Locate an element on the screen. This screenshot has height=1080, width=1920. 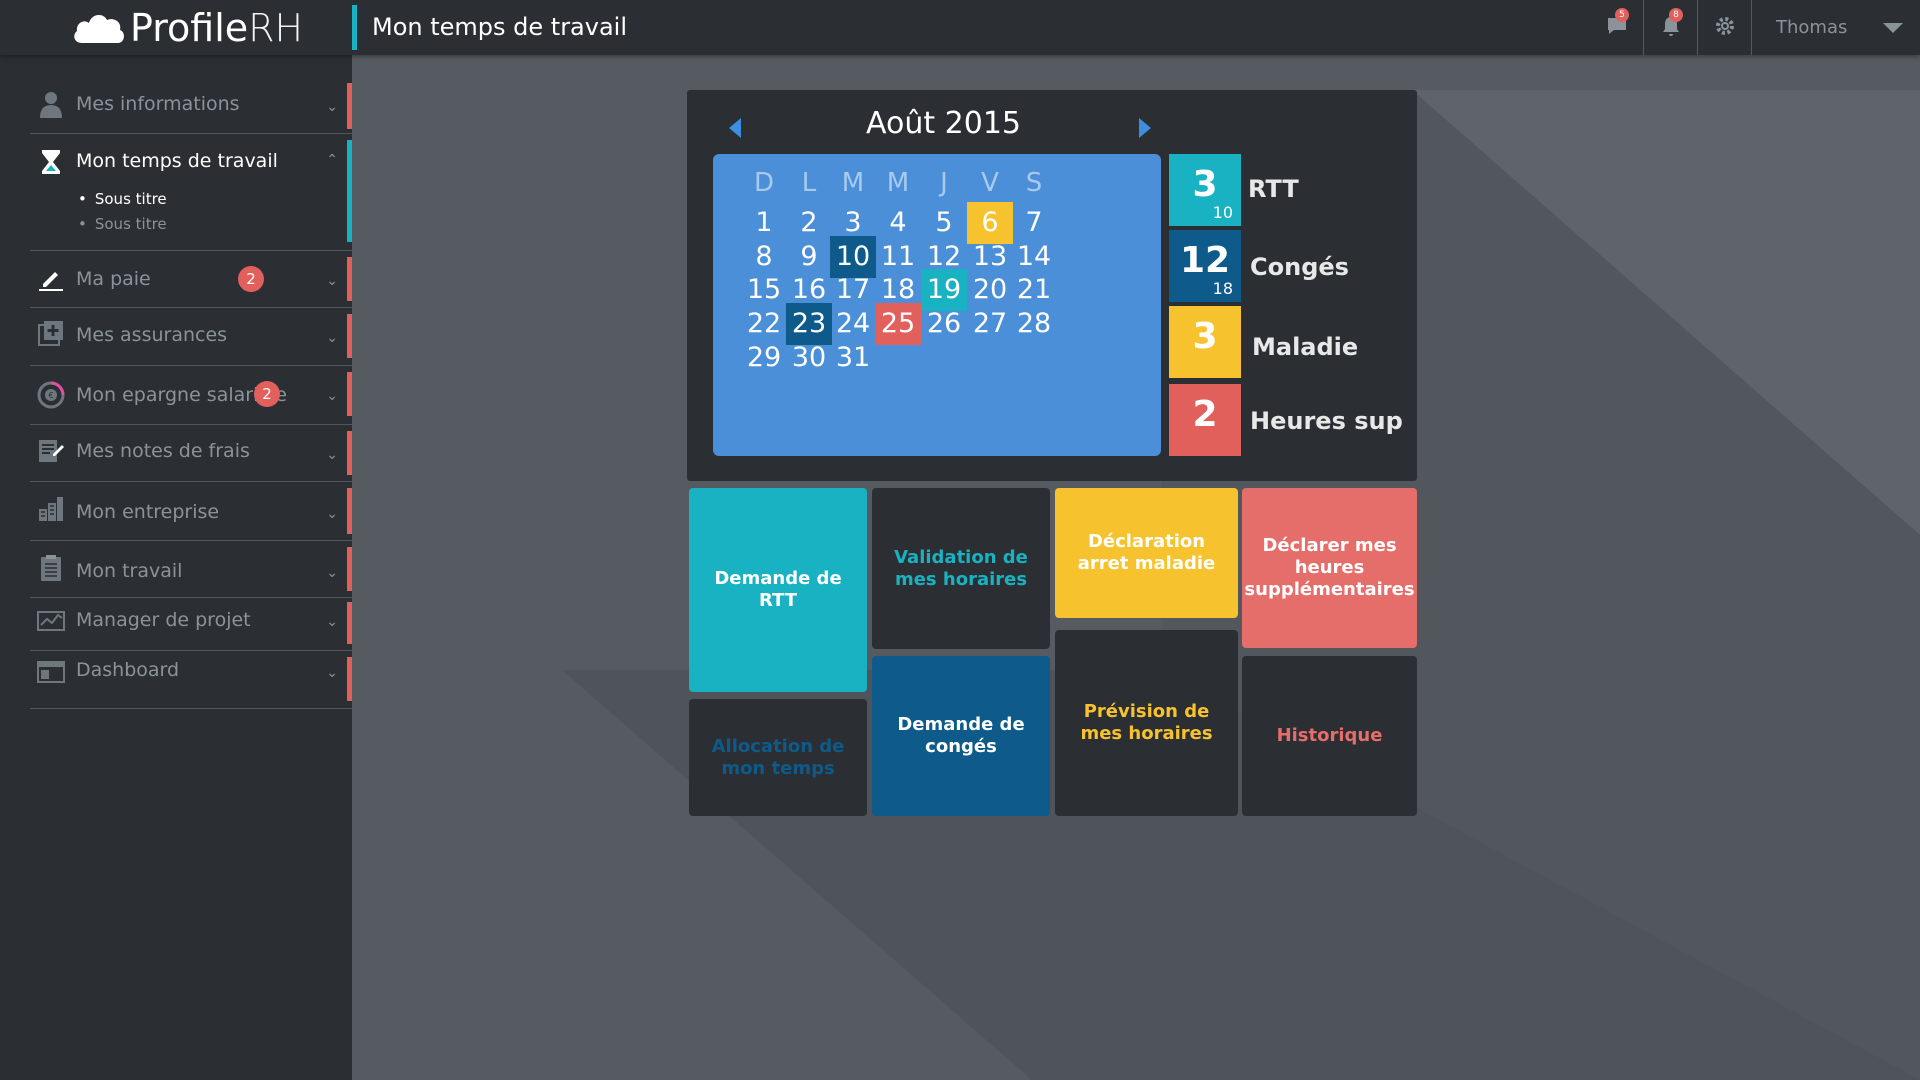
calendar-day: 26 is located at coordinates (944, 324).